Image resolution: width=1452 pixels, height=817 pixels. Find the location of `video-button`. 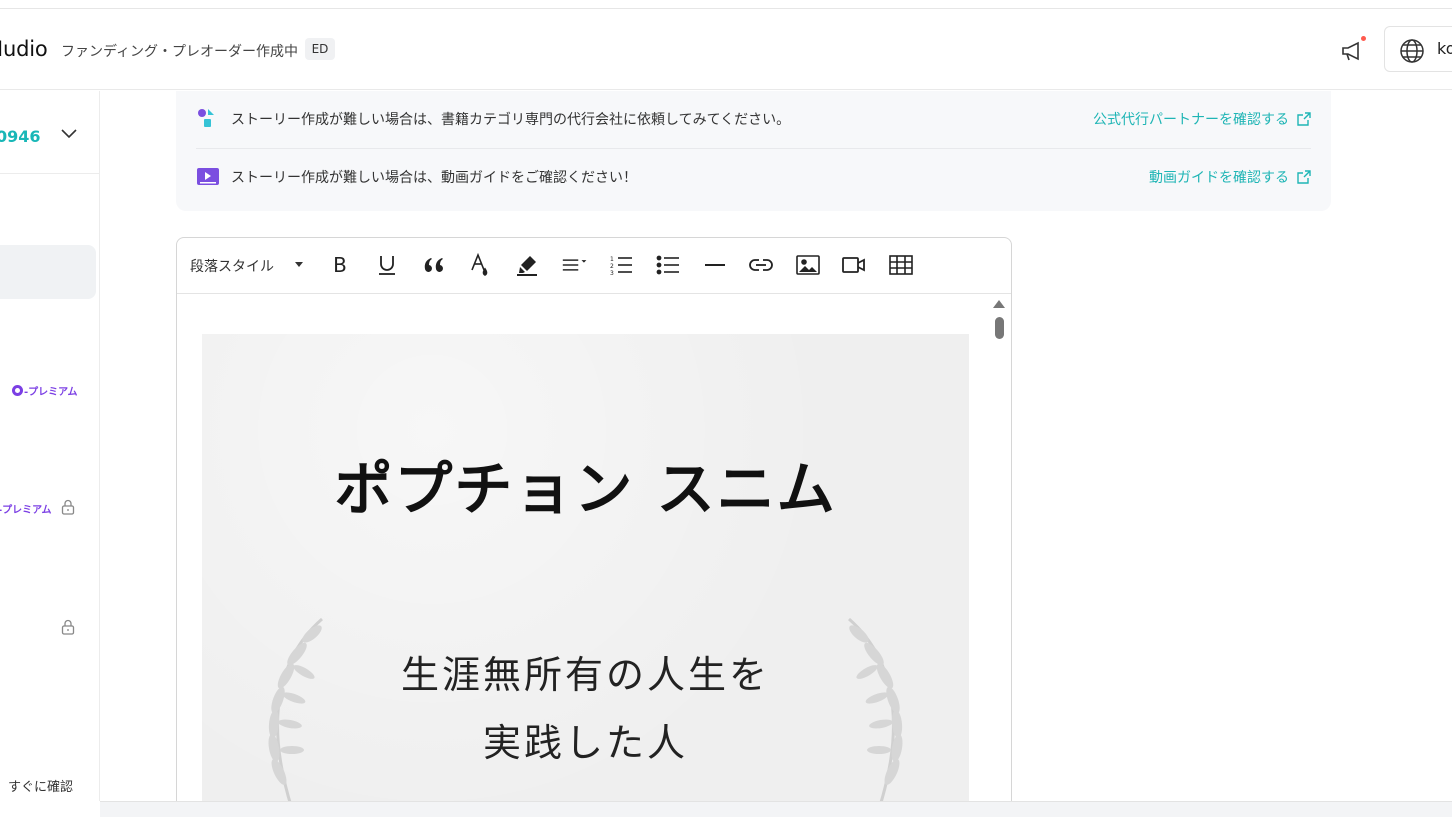

video-button is located at coordinates (854, 265).